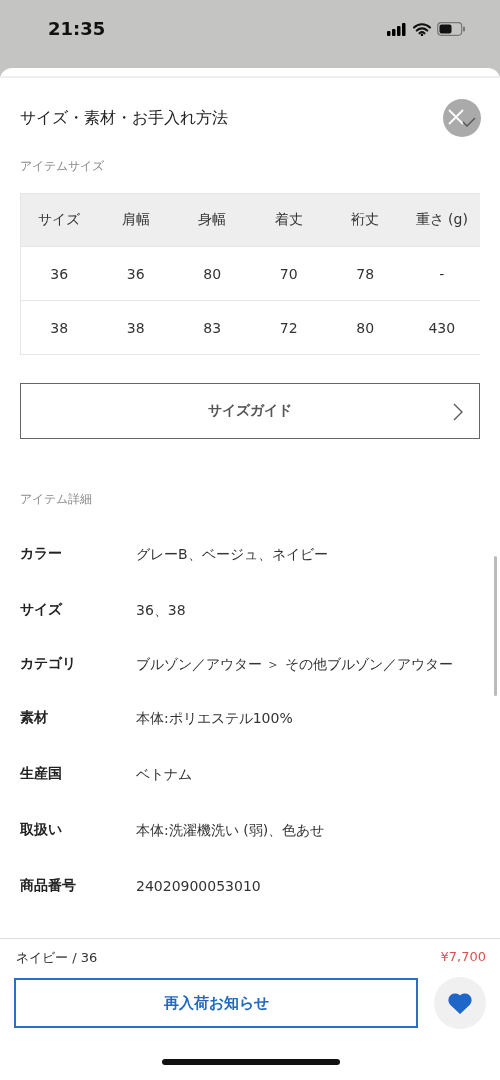 The image size is (500, 1080). What do you see at coordinates (397, 29) in the screenshot?
I see `signal-icon` at bounding box center [397, 29].